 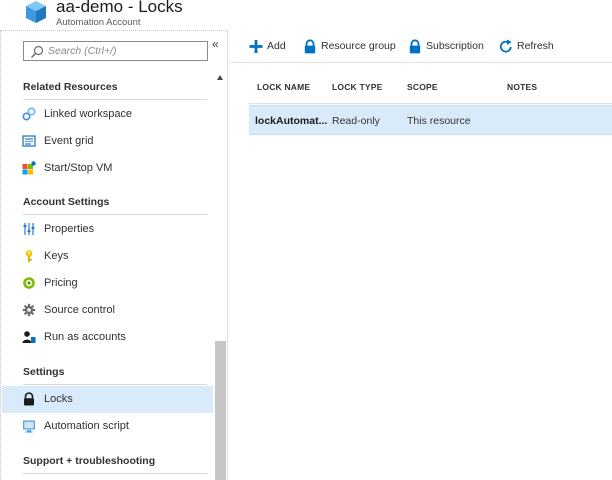 What do you see at coordinates (29, 229) in the screenshot?
I see `properties-icon` at bounding box center [29, 229].